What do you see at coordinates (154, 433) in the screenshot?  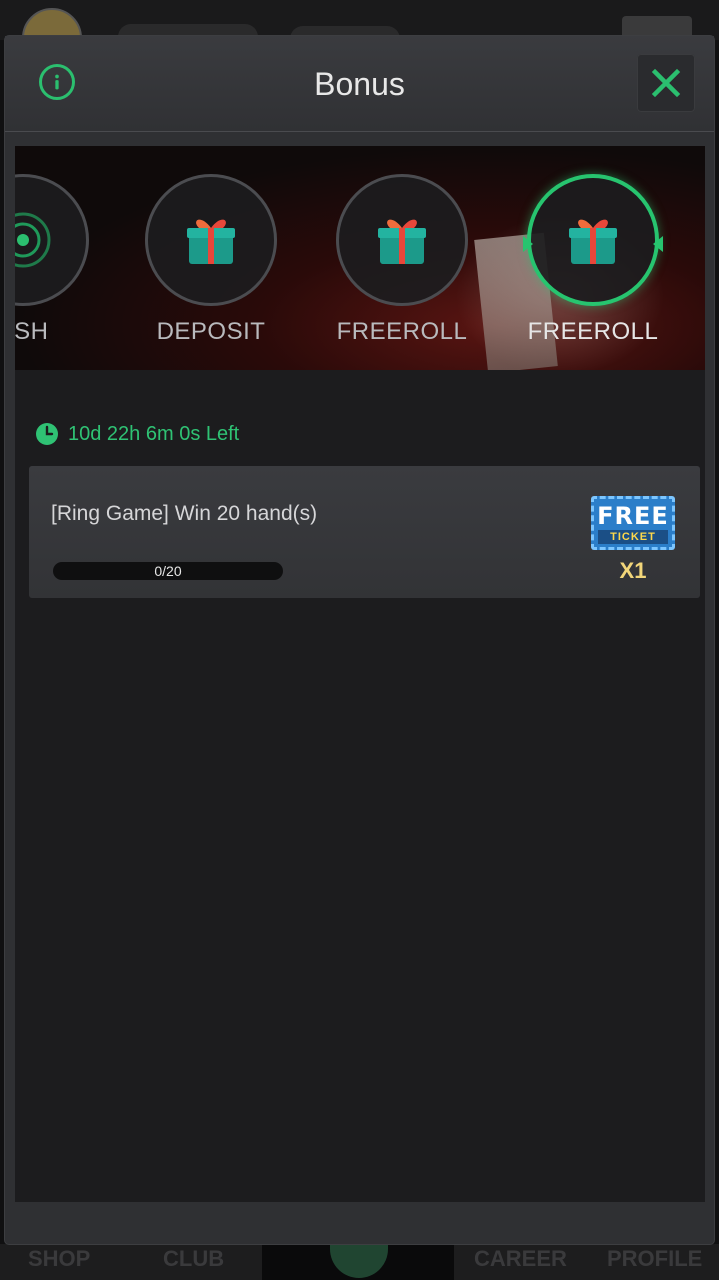 I see `timer-text: 10d 22h 6m 0s Left` at bounding box center [154, 433].